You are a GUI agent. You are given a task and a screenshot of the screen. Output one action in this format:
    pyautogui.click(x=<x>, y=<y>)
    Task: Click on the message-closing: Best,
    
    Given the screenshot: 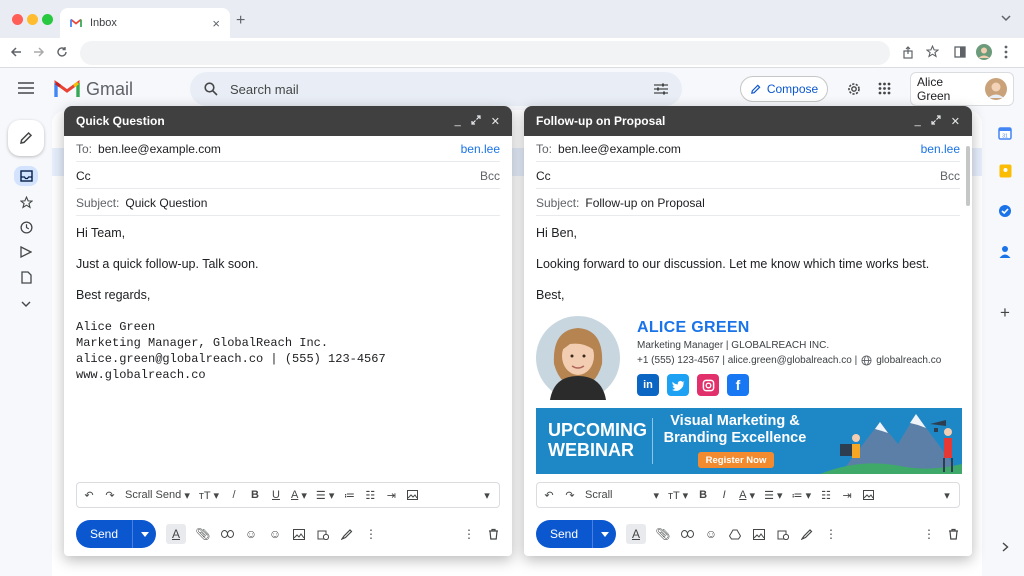 What is the action you would take?
    pyautogui.click(x=550, y=295)
    